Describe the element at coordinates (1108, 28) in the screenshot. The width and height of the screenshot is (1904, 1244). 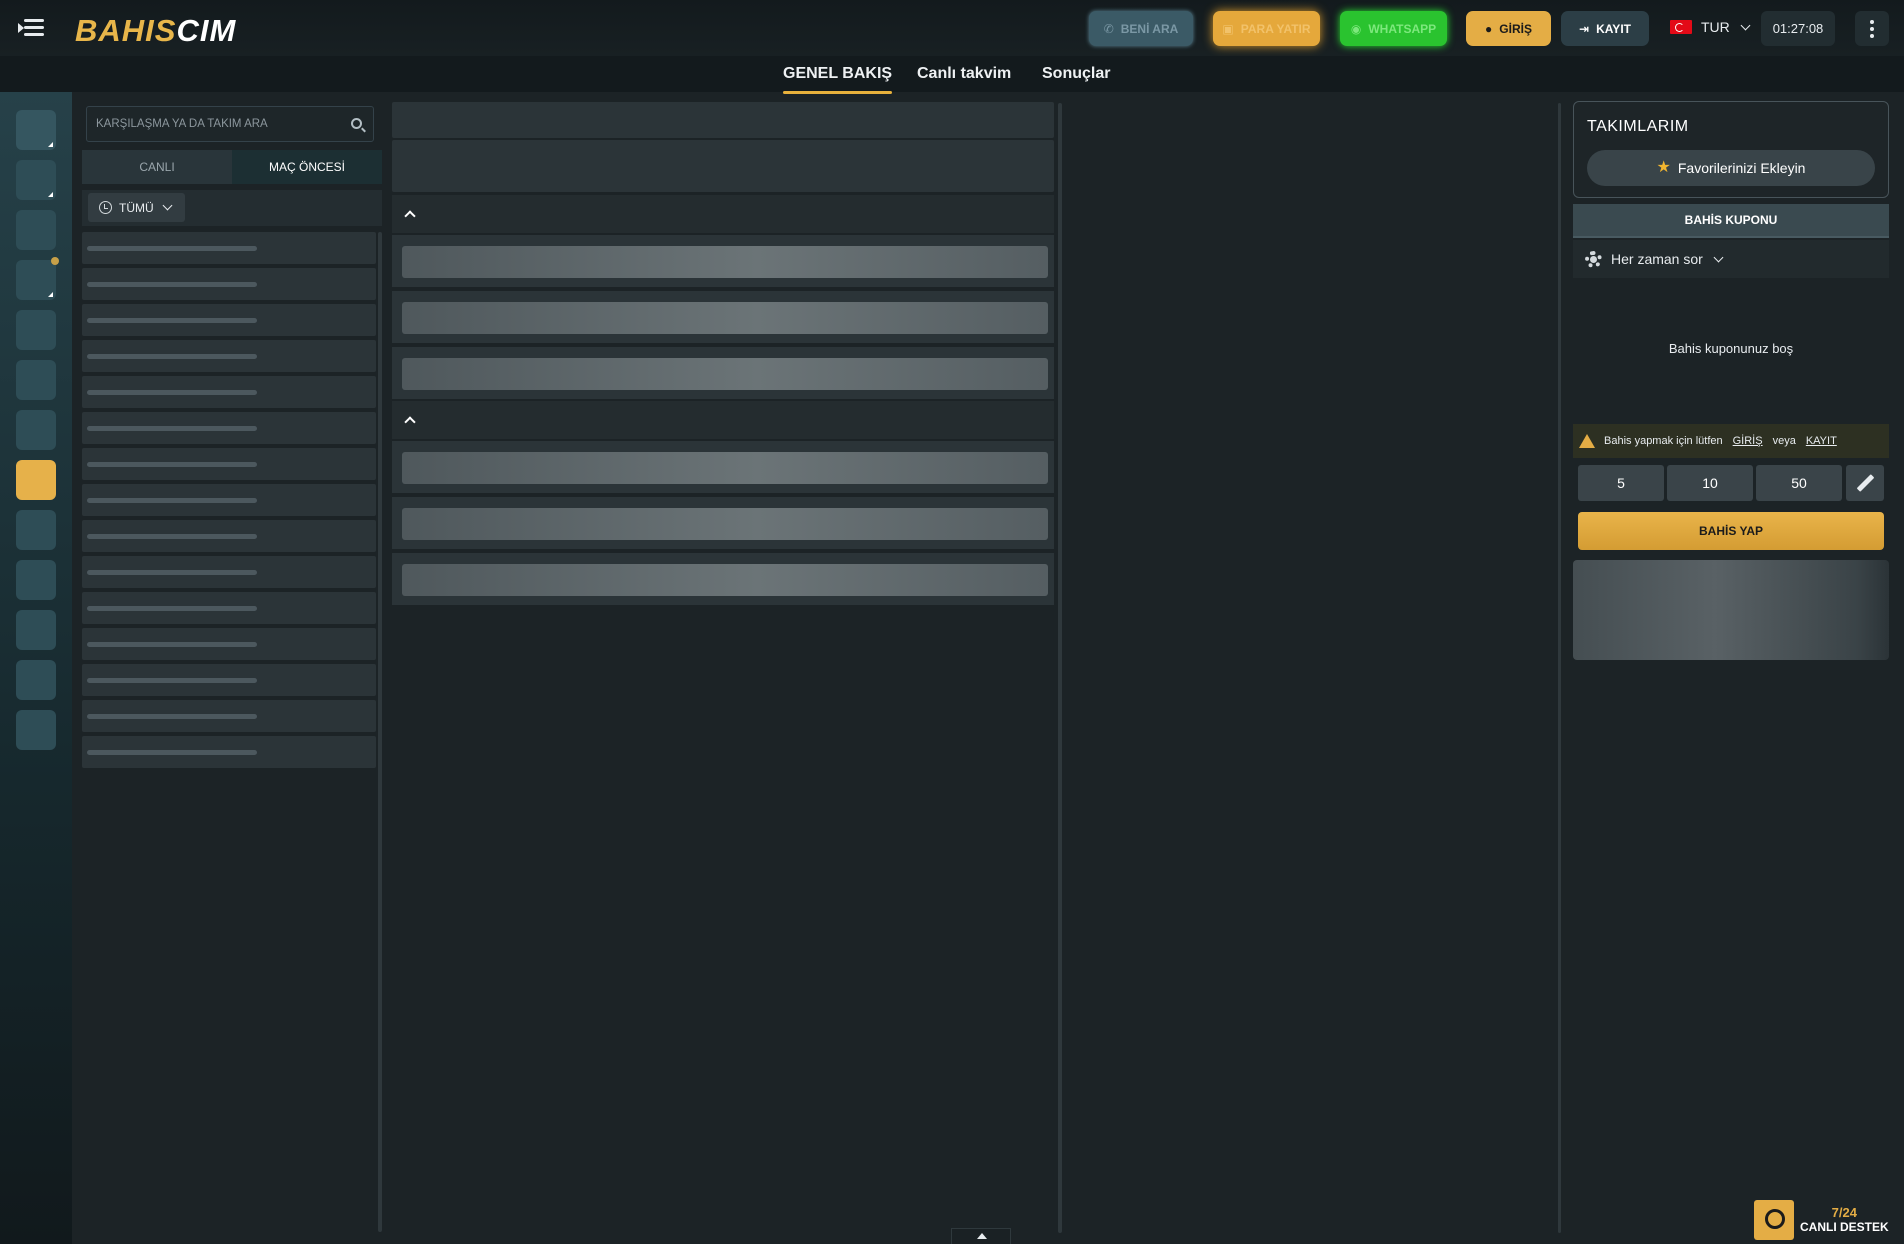
I see `phone-icon: ✆` at that location.